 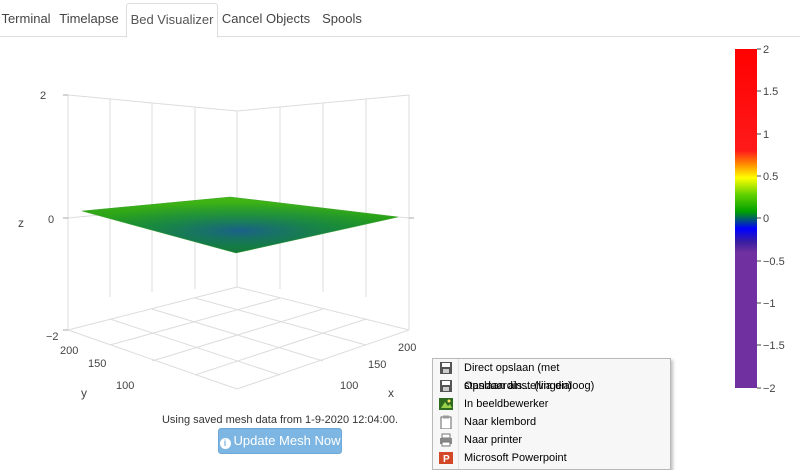 I want to click on z-tick-label: −2, so click(x=52, y=337).